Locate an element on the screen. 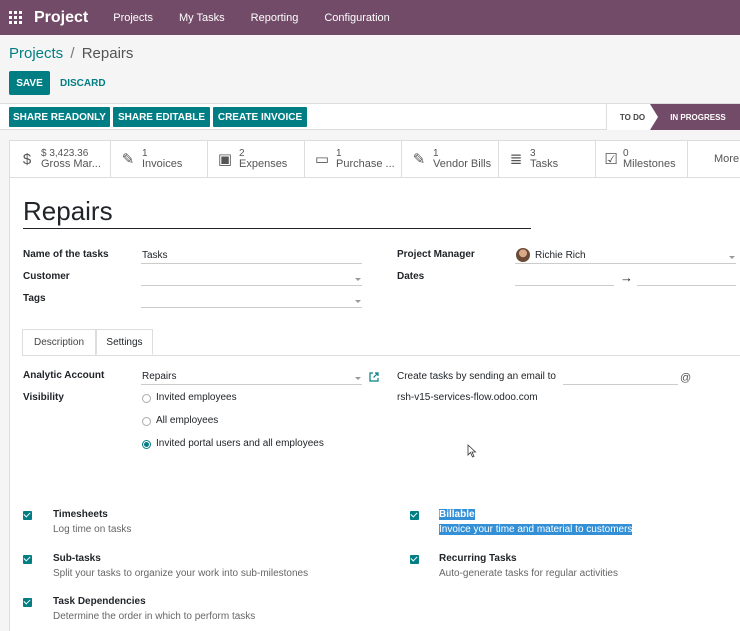 This screenshot has height=631, width=740. visibility-all-employees-radio is located at coordinates (146, 421).